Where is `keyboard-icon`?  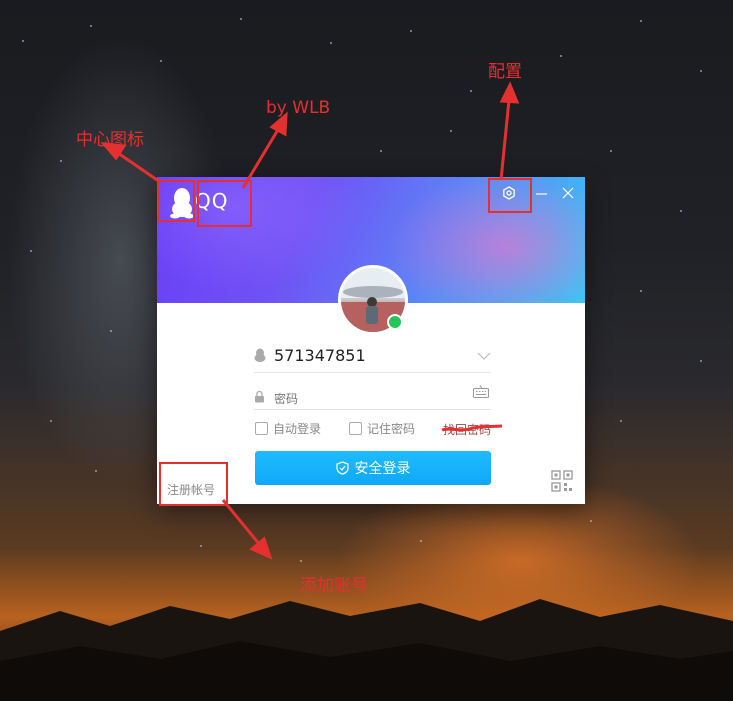
keyboard-icon is located at coordinates (481, 392).